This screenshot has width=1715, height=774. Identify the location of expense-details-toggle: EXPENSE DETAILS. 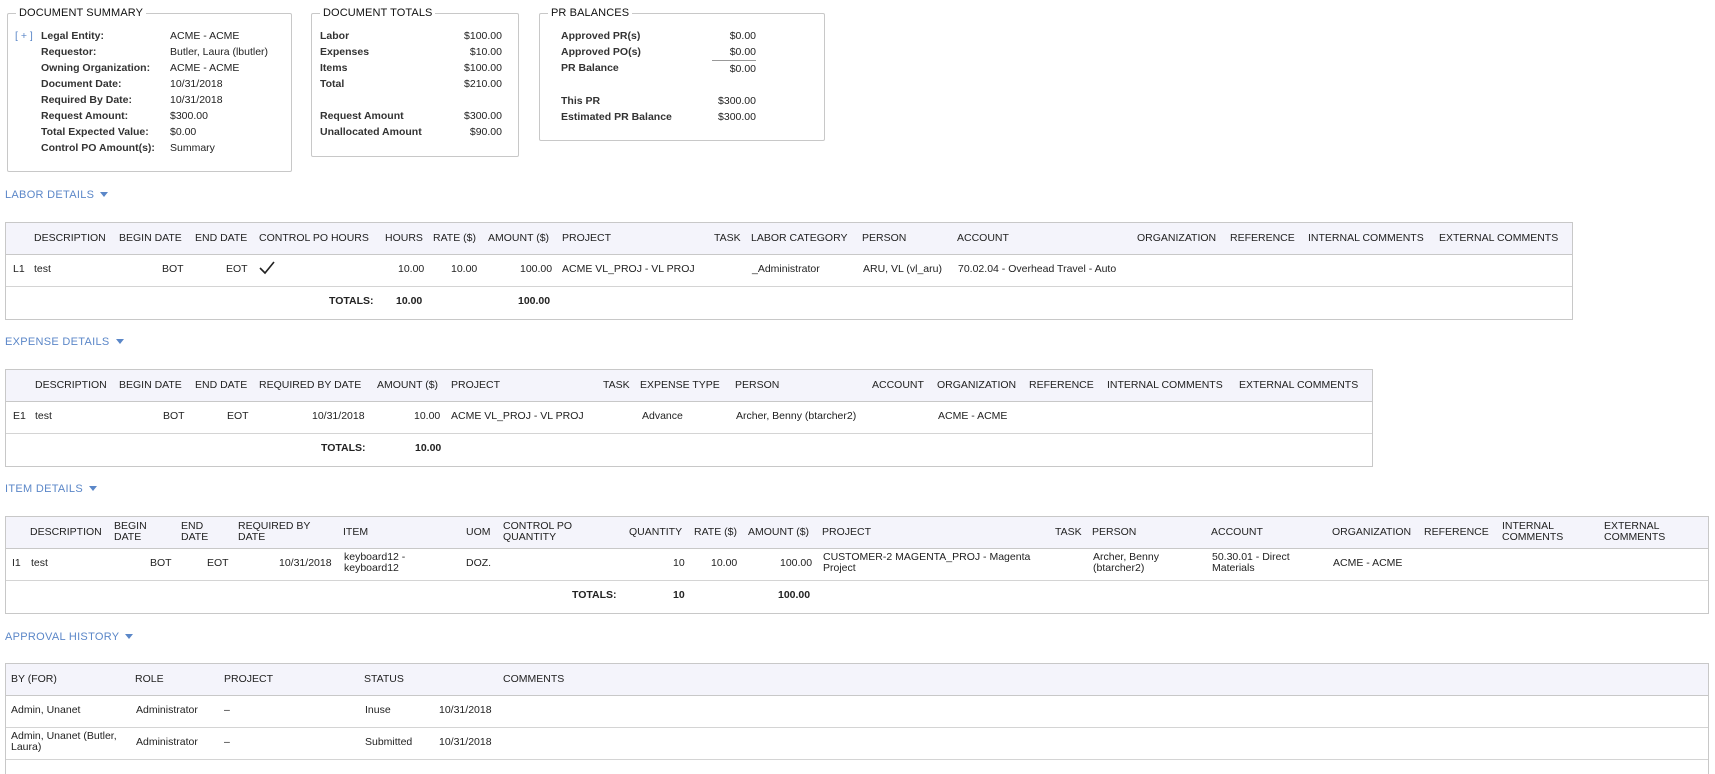
(64, 342).